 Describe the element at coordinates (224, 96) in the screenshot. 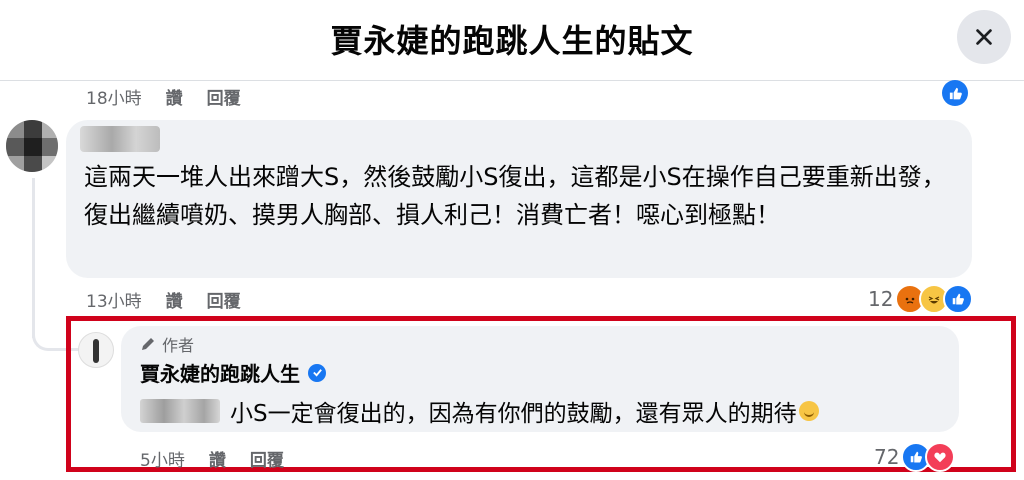

I see `prev-comment-reply-button: 回覆` at that location.